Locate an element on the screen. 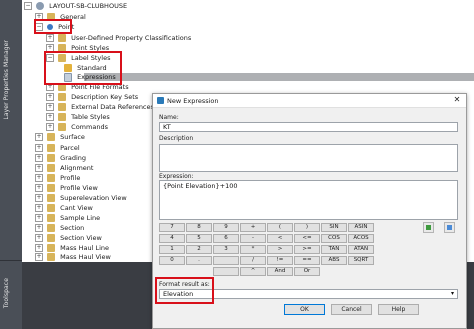  tree-item-user-defined-property-classifications: + User-Defined Property Classifications is located at coordinates (118, 38).